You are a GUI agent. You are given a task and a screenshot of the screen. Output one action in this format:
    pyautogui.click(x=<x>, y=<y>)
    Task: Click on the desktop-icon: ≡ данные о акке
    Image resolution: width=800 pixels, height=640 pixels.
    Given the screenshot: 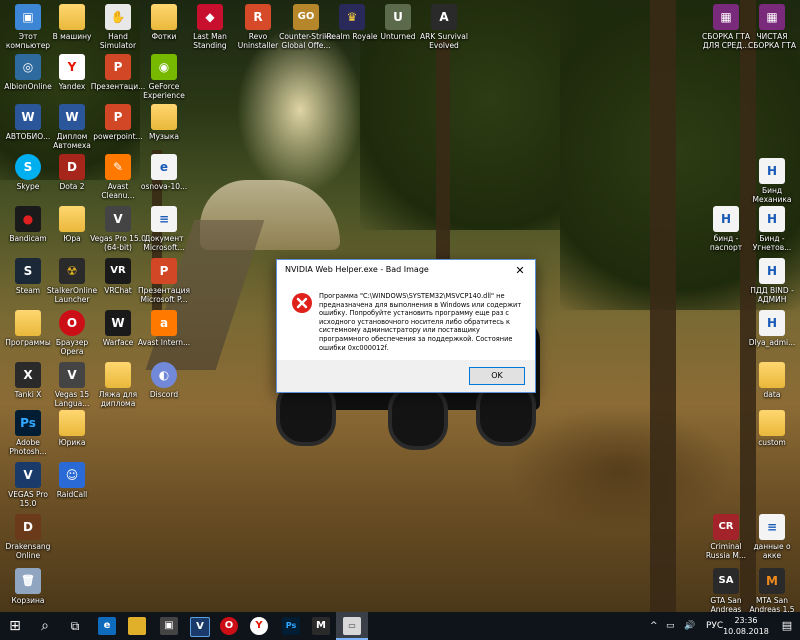 What is the action you would take?
    pyautogui.click(x=772, y=537)
    